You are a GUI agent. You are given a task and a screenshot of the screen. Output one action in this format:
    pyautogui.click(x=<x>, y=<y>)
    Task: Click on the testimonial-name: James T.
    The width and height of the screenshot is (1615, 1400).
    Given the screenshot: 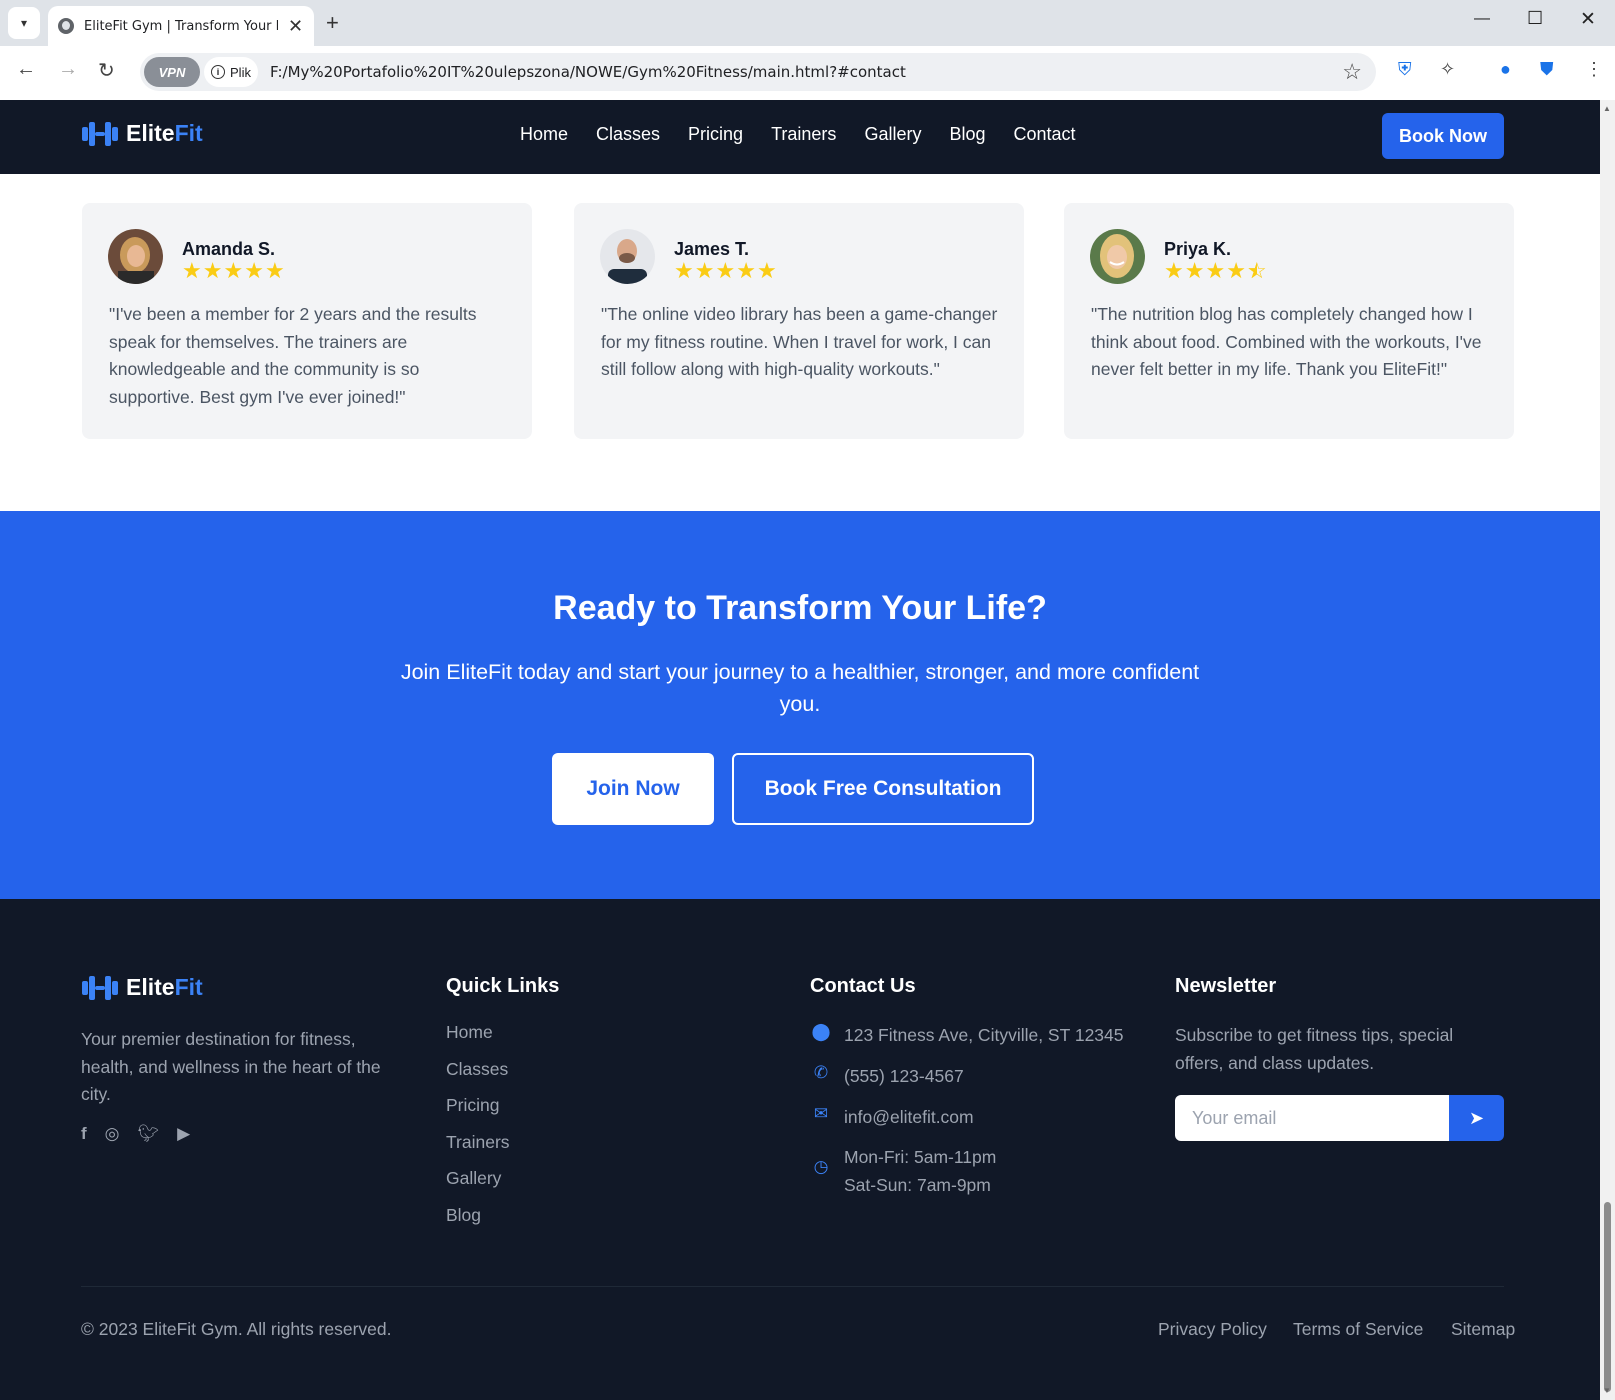 What is the action you would take?
    pyautogui.click(x=712, y=249)
    